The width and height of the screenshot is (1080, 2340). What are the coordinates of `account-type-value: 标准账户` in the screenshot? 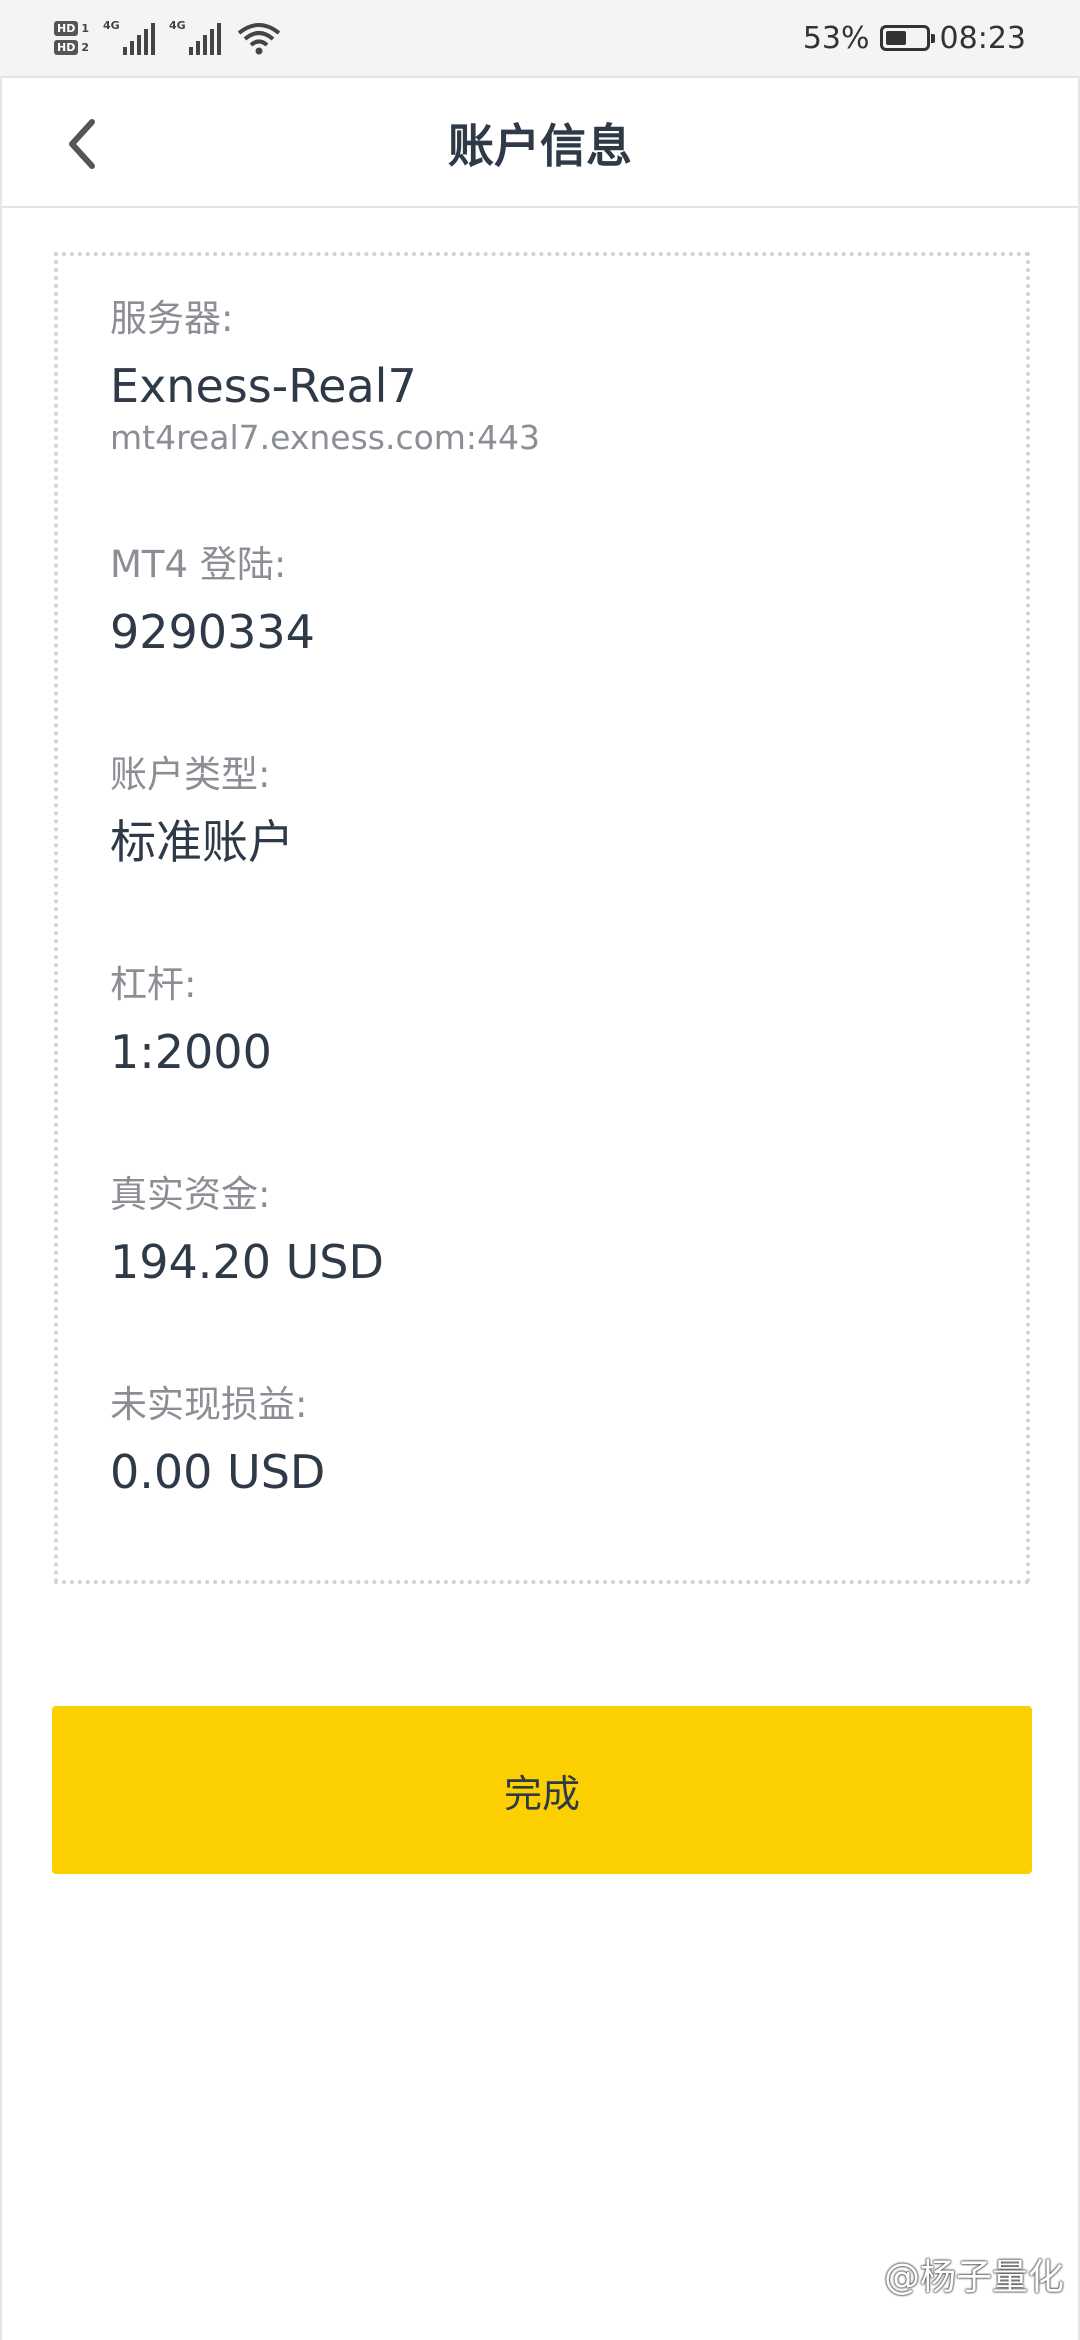 It's located at (202, 842).